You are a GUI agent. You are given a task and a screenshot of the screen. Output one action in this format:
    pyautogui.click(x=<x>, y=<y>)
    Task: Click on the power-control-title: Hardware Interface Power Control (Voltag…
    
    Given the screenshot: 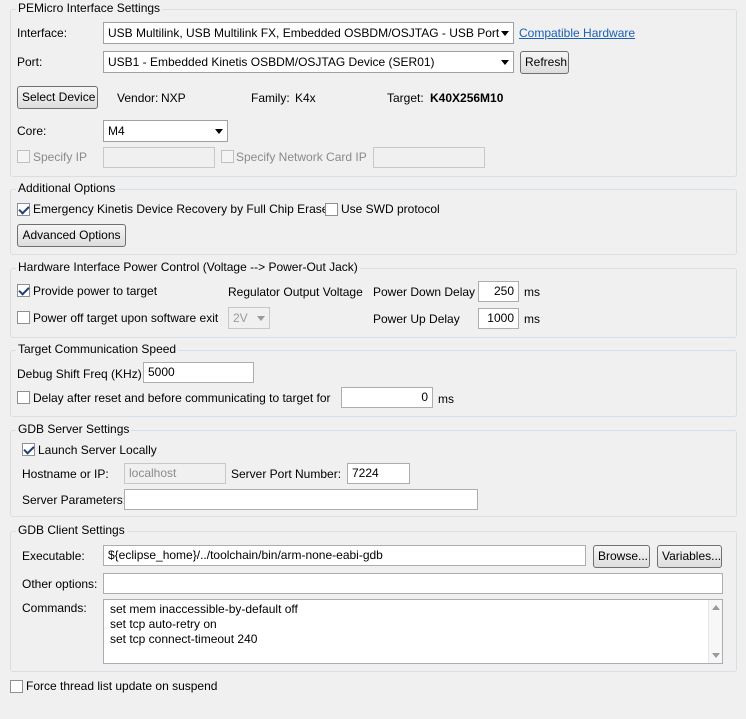 What is the action you would take?
    pyautogui.click(x=188, y=267)
    